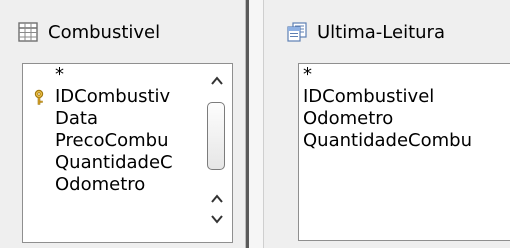 The width and height of the screenshot is (510, 248). I want to click on scroll-up-button-lower, so click(217, 199).